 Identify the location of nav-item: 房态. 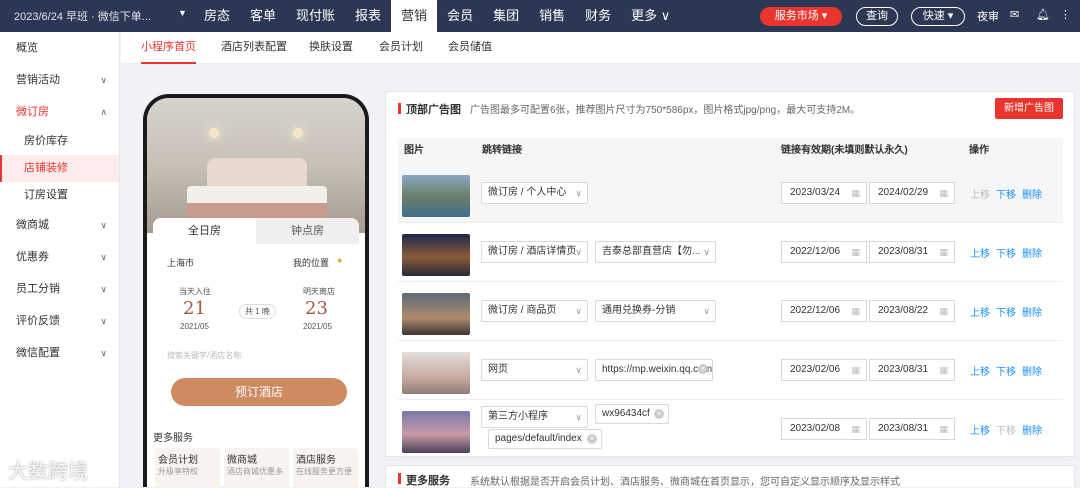
(217, 16).